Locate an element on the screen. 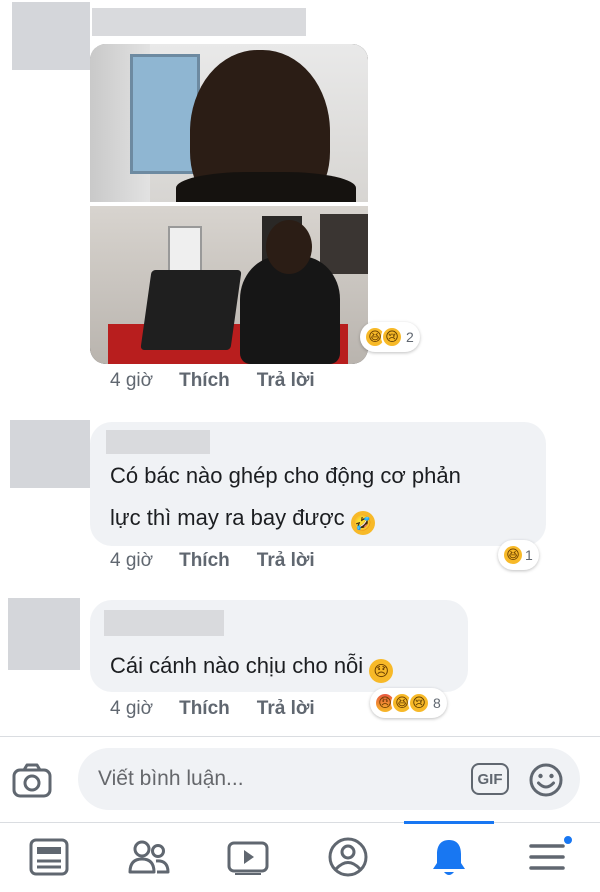 The height and width of the screenshot is (892, 600). emoji-icon is located at coordinates (546, 780).